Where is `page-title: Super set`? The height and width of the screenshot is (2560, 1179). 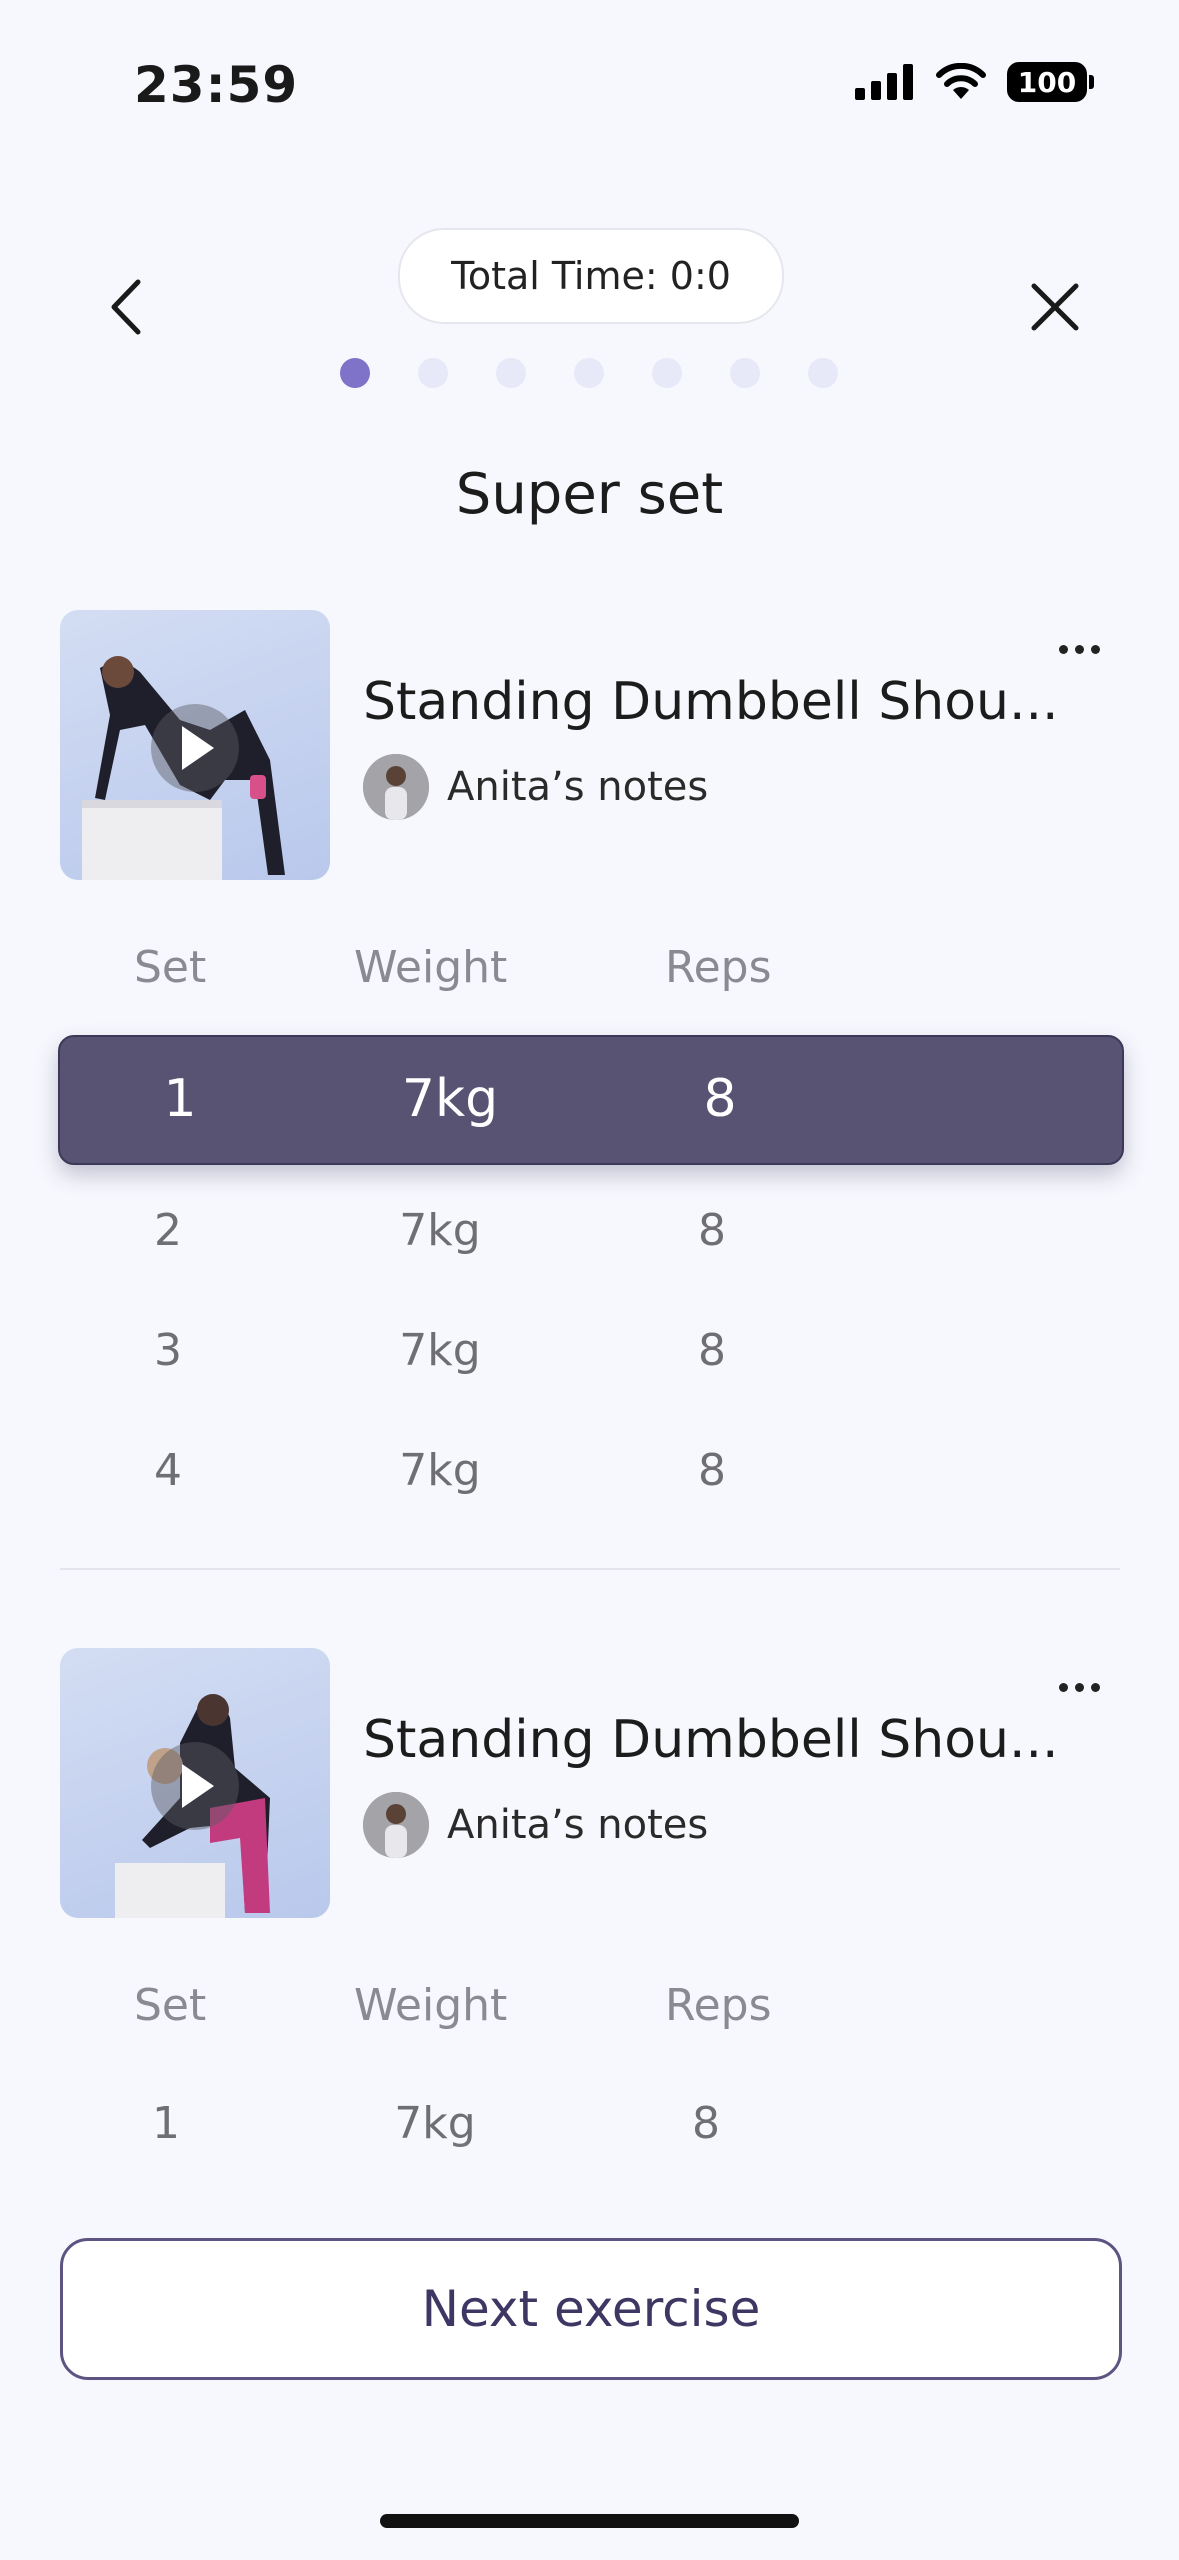 page-title: Super set is located at coordinates (589, 494).